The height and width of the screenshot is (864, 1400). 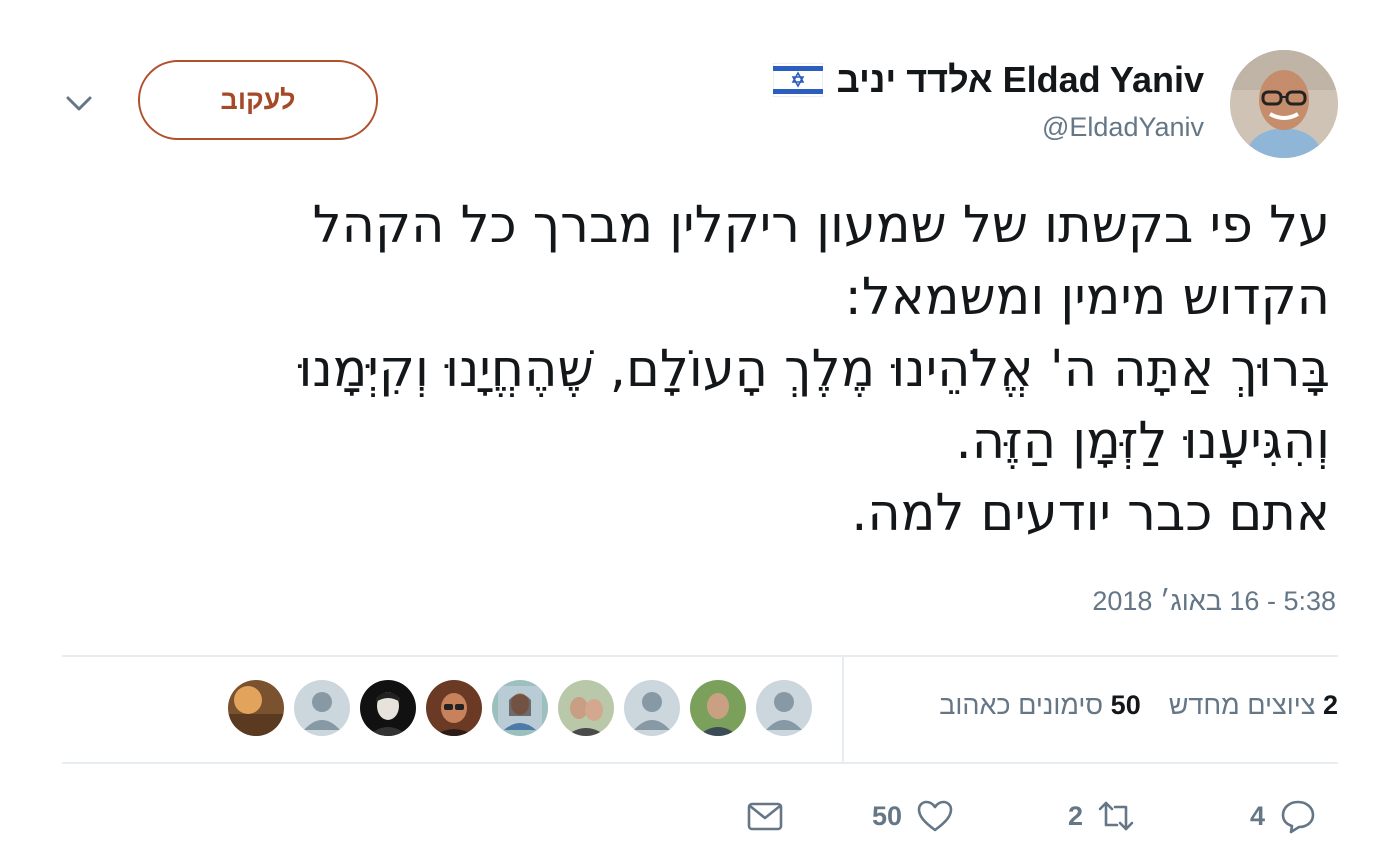 I want to click on tweet-stats: 2 ציוצים מחדש 50 סימונים כאהוב, so click(x=1138, y=705).